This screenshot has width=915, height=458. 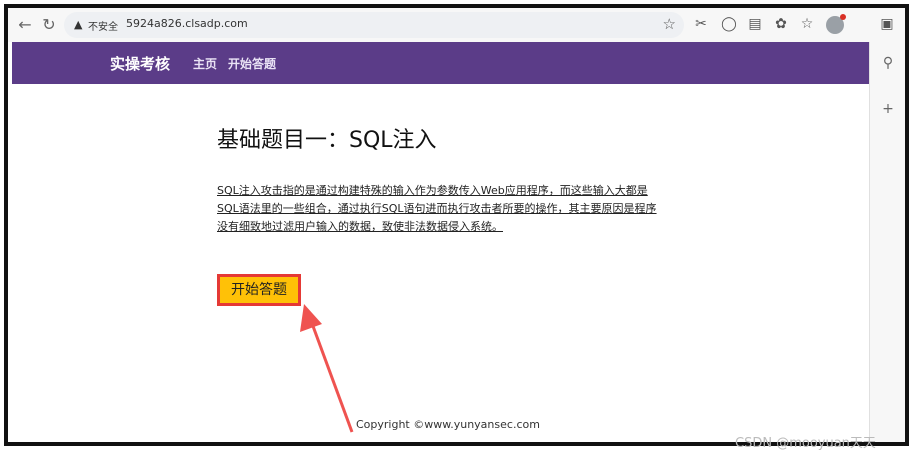 I want to click on document-icon: ▤, so click(x=755, y=24).